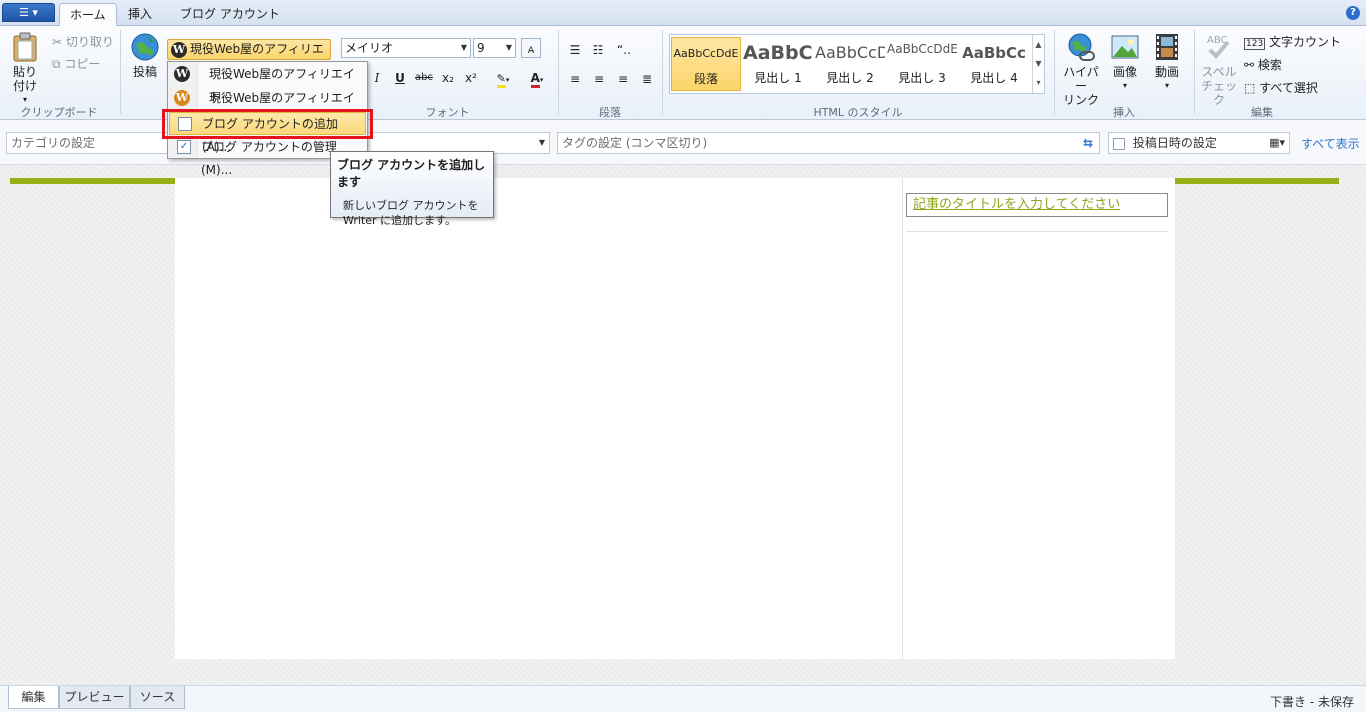 This screenshot has width=1366, height=712. I want to click on subscript-button: x₂, so click(448, 78).